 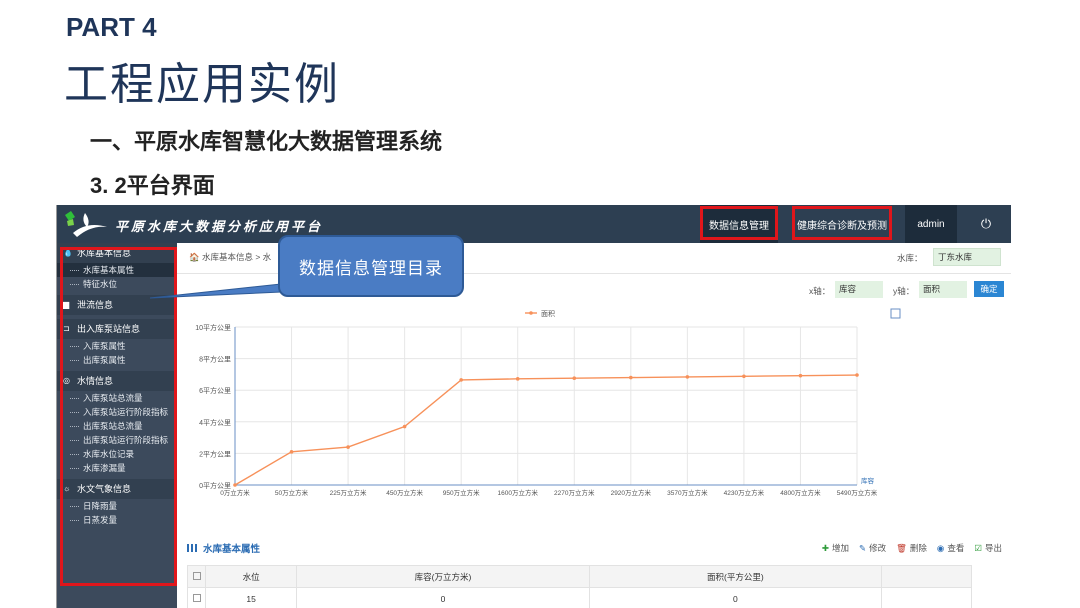 I want to click on y-tick-label: 4平方公里, so click(x=215, y=422).